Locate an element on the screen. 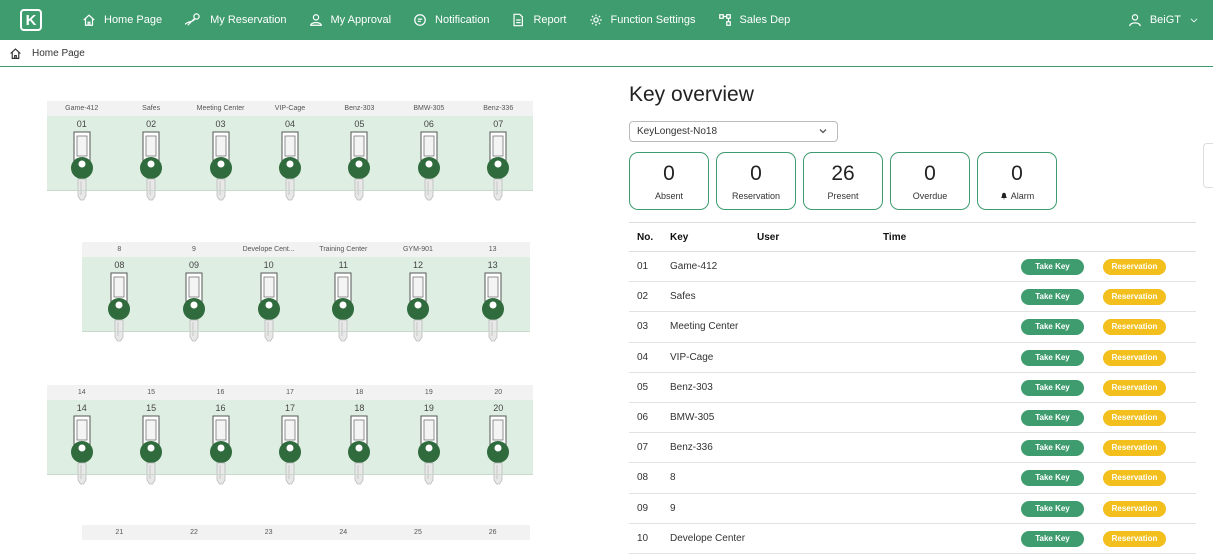 The height and width of the screenshot is (556, 1213). stat-label: Overdue is located at coordinates (930, 196).